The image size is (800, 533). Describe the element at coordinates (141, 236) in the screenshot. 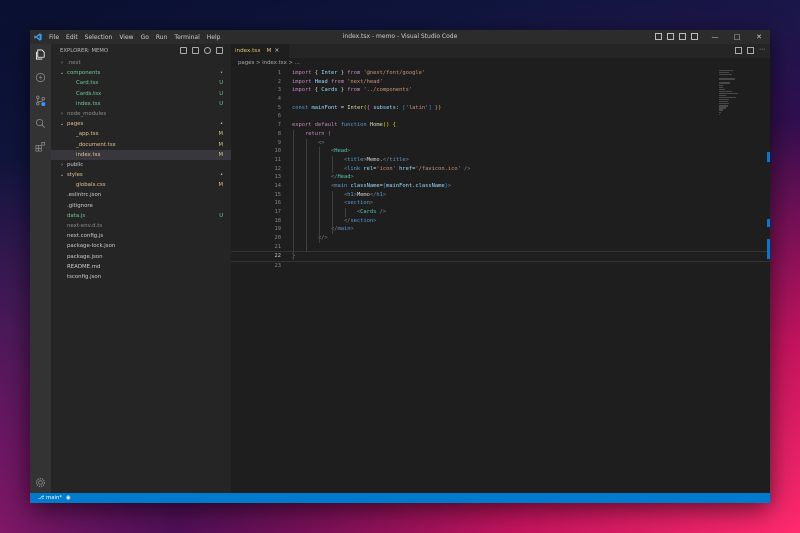

I see `tree-file: next.config.js` at that location.